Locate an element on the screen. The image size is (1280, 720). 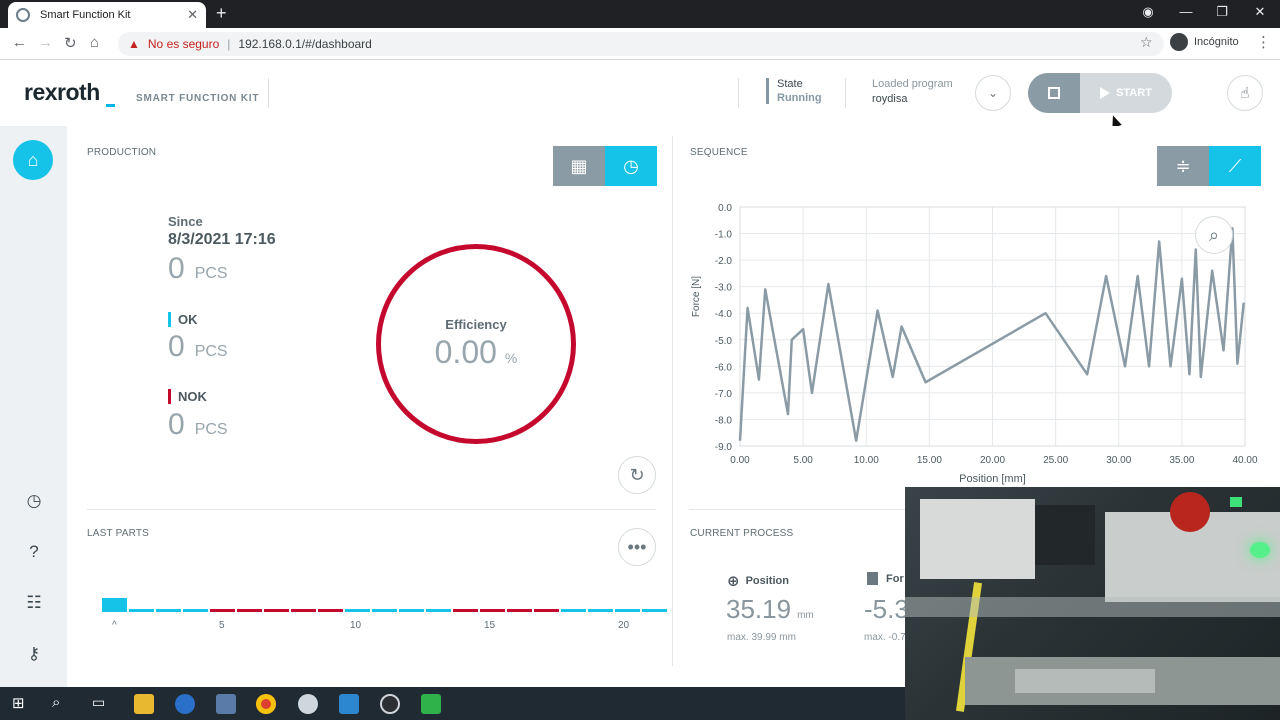
parts-tick: 10 is located at coordinates (356, 625).